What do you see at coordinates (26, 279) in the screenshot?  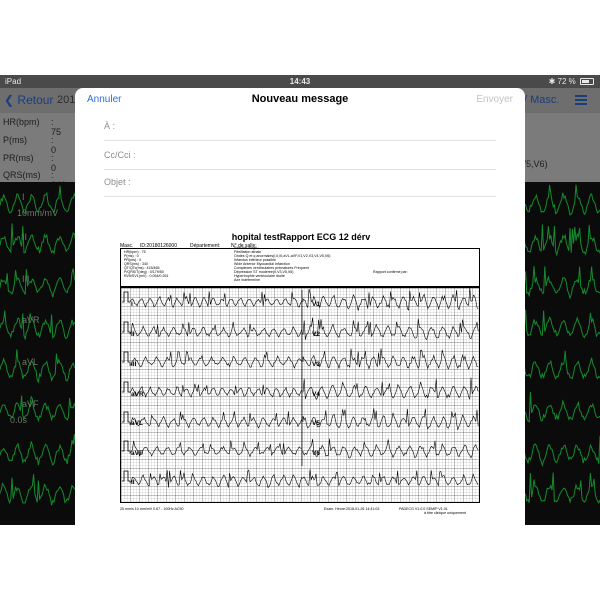 I see `ecg-label: III` at bounding box center [26, 279].